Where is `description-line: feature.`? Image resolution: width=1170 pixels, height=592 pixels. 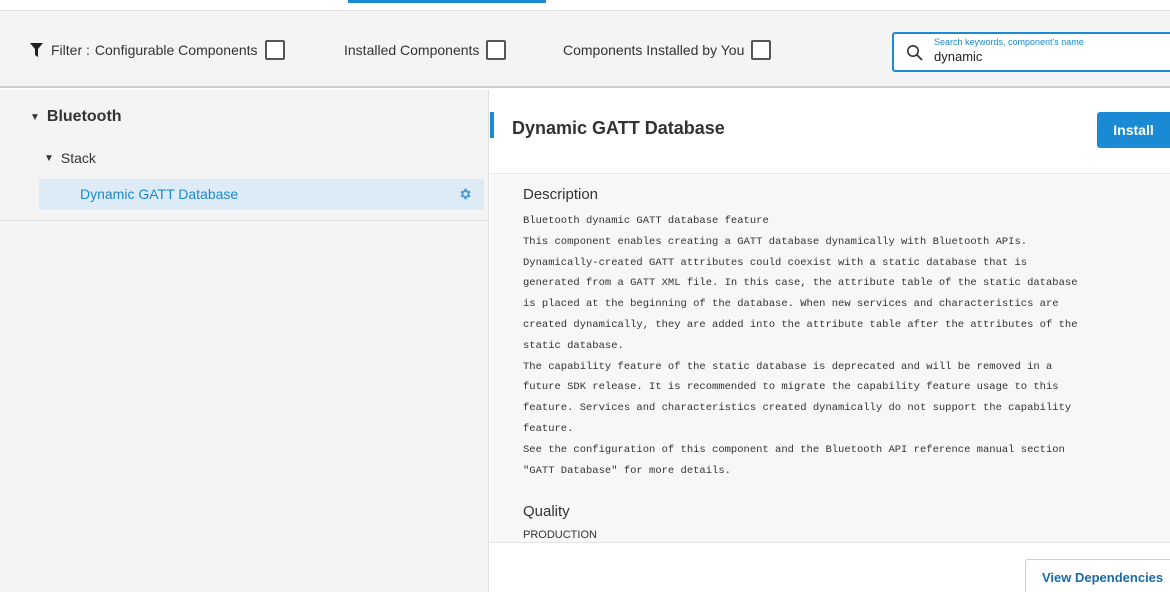
description-line: feature. is located at coordinates (548, 428).